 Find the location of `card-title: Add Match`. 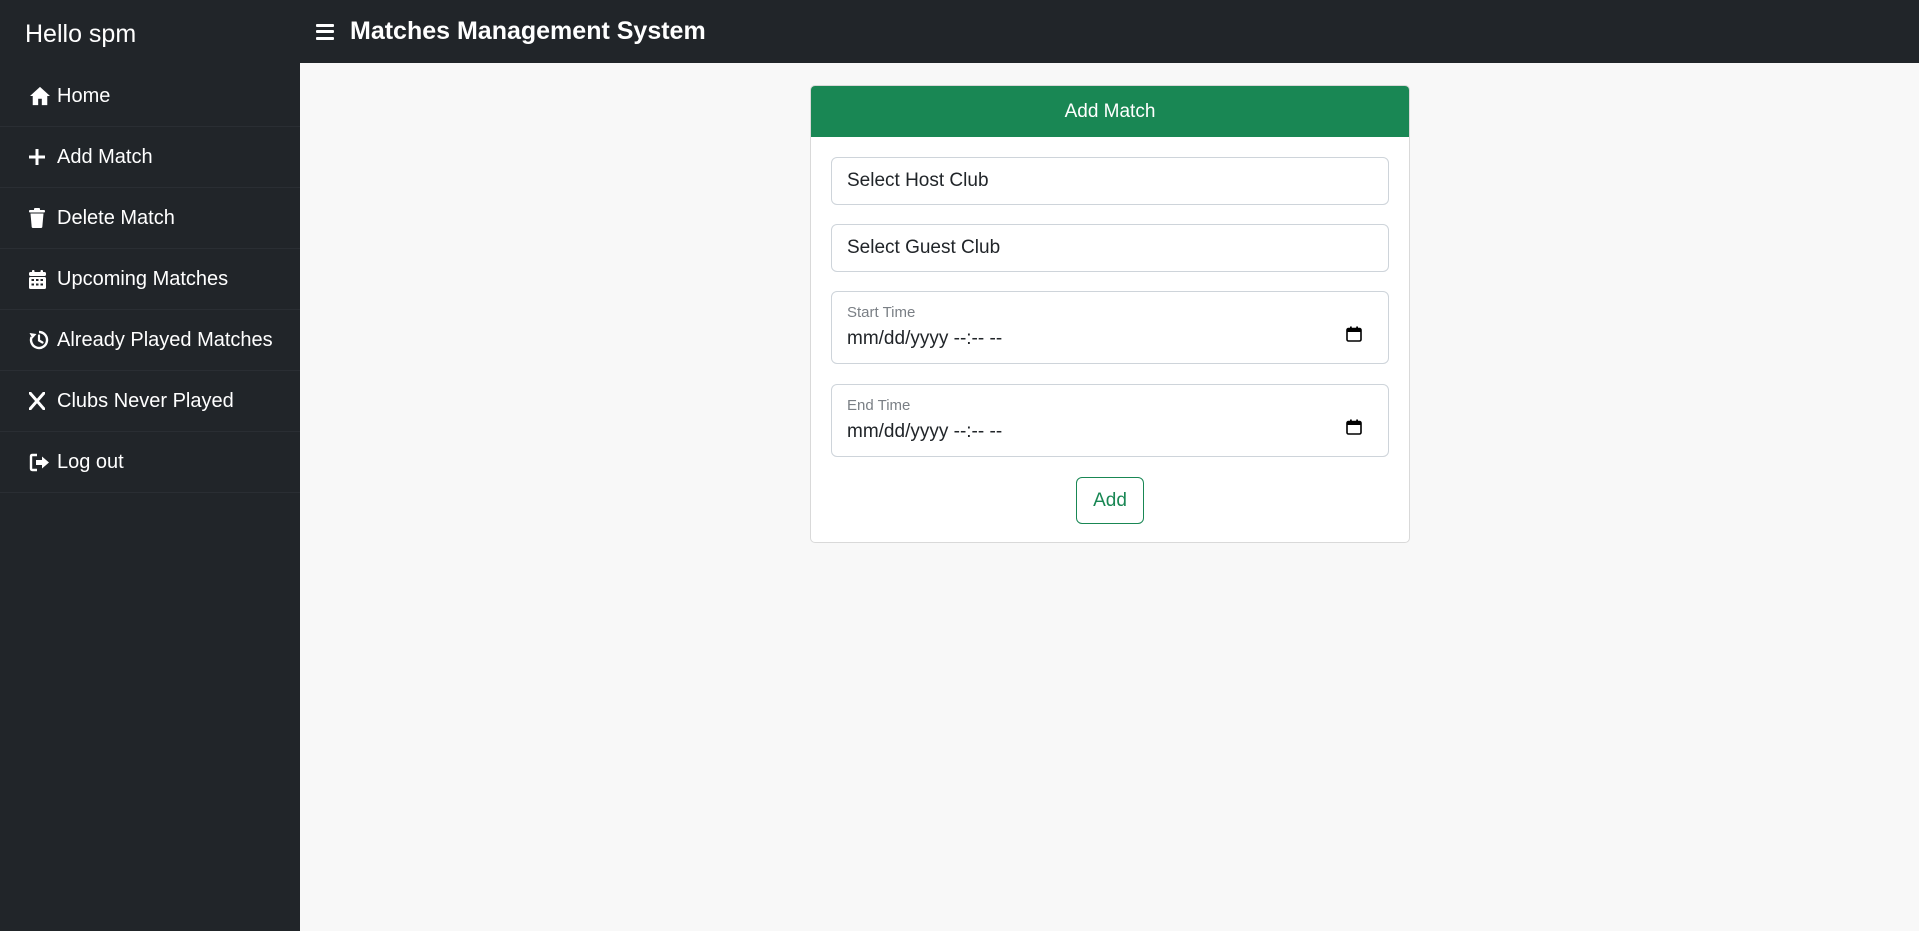

card-title: Add Match is located at coordinates (1110, 111).